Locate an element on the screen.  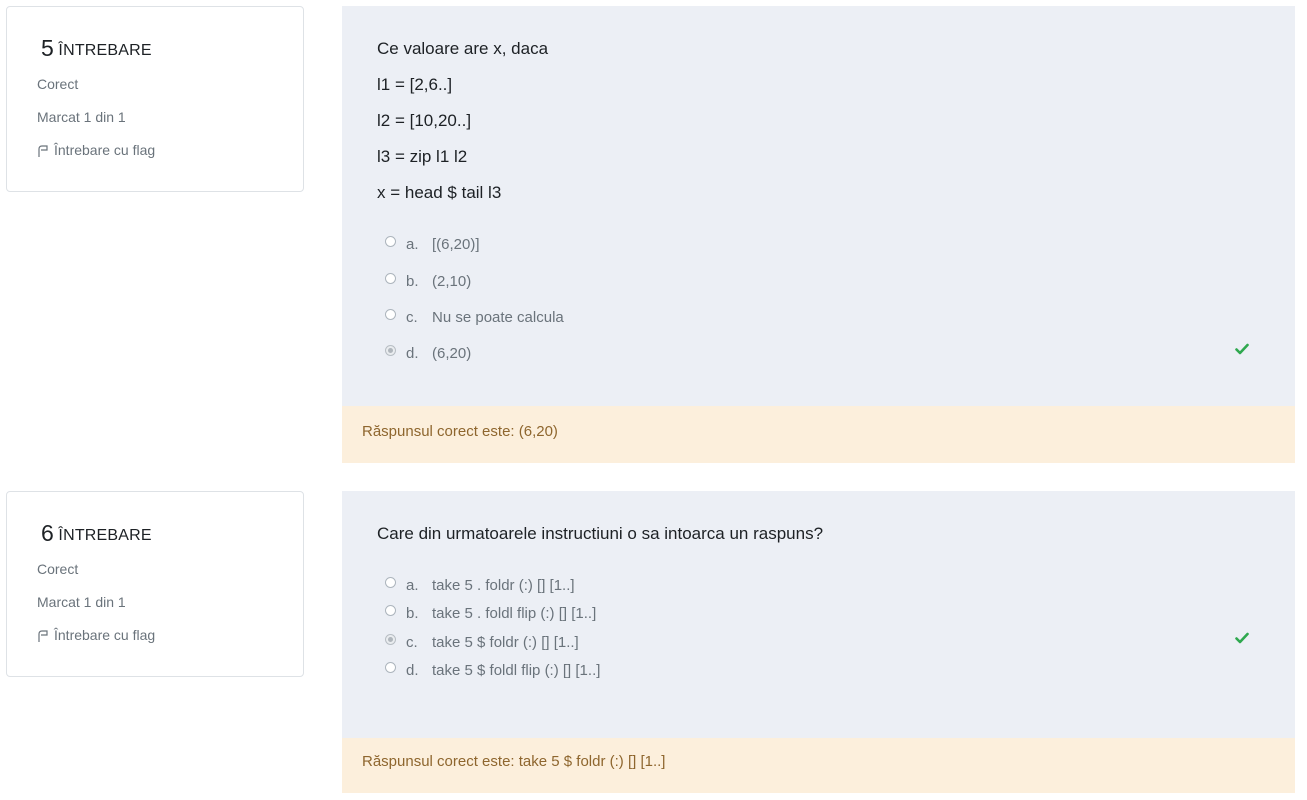
answer-option-a: a. take 5 . foldr (:) [] [1..] is located at coordinates (480, 585).